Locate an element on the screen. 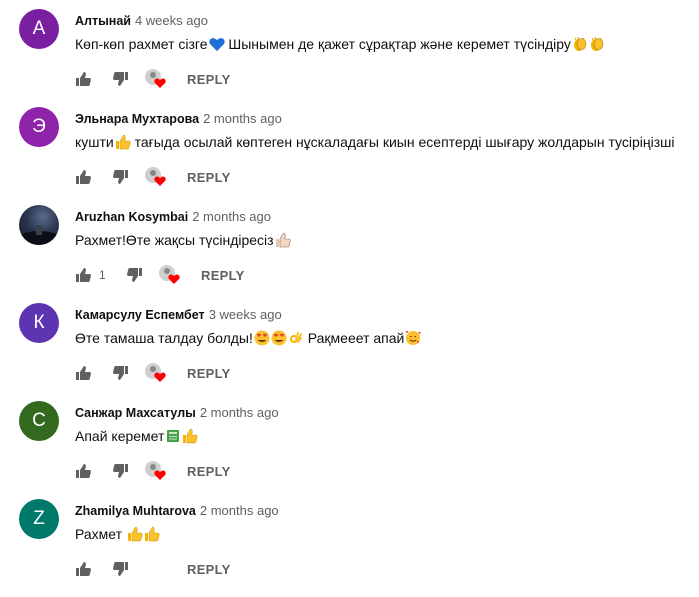 Image resolution: width=699 pixels, height=597 pixels. avatar-letter: A is located at coordinates (39, 28).